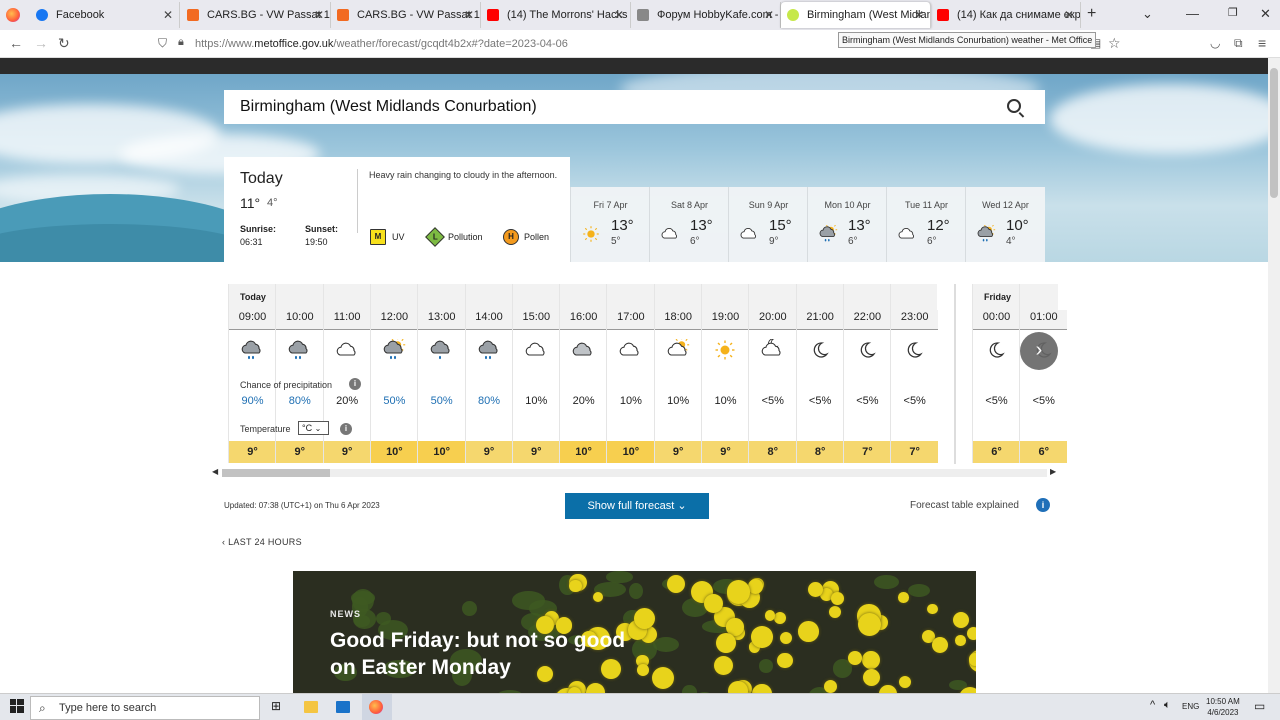 This screenshot has width=1280, height=720. What do you see at coordinates (394, 452) in the screenshot?
I see `hour-temp: 10°` at bounding box center [394, 452].